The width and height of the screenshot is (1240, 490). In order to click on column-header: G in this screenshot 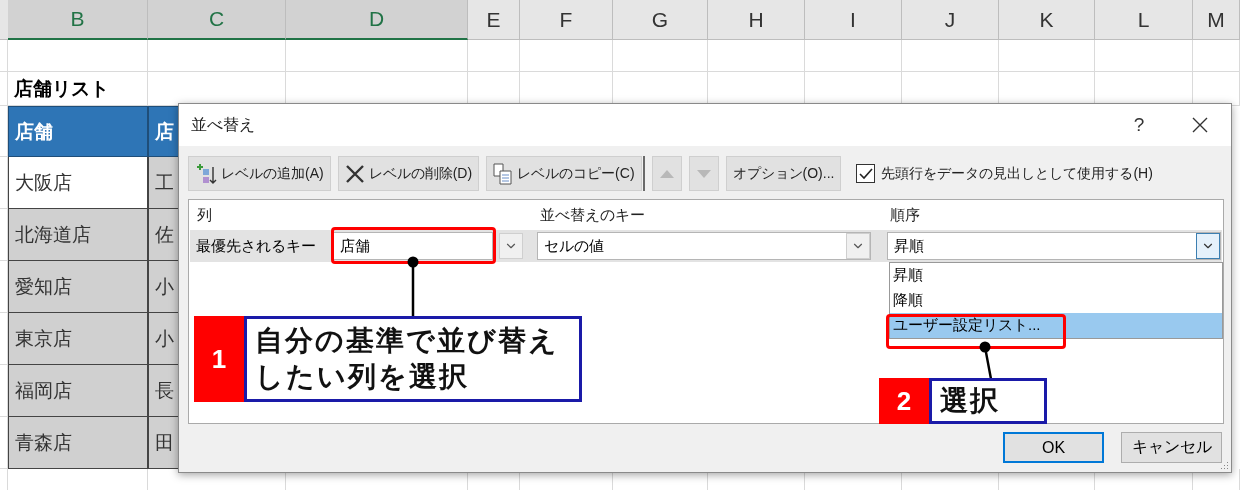, I will do `click(660, 20)`.